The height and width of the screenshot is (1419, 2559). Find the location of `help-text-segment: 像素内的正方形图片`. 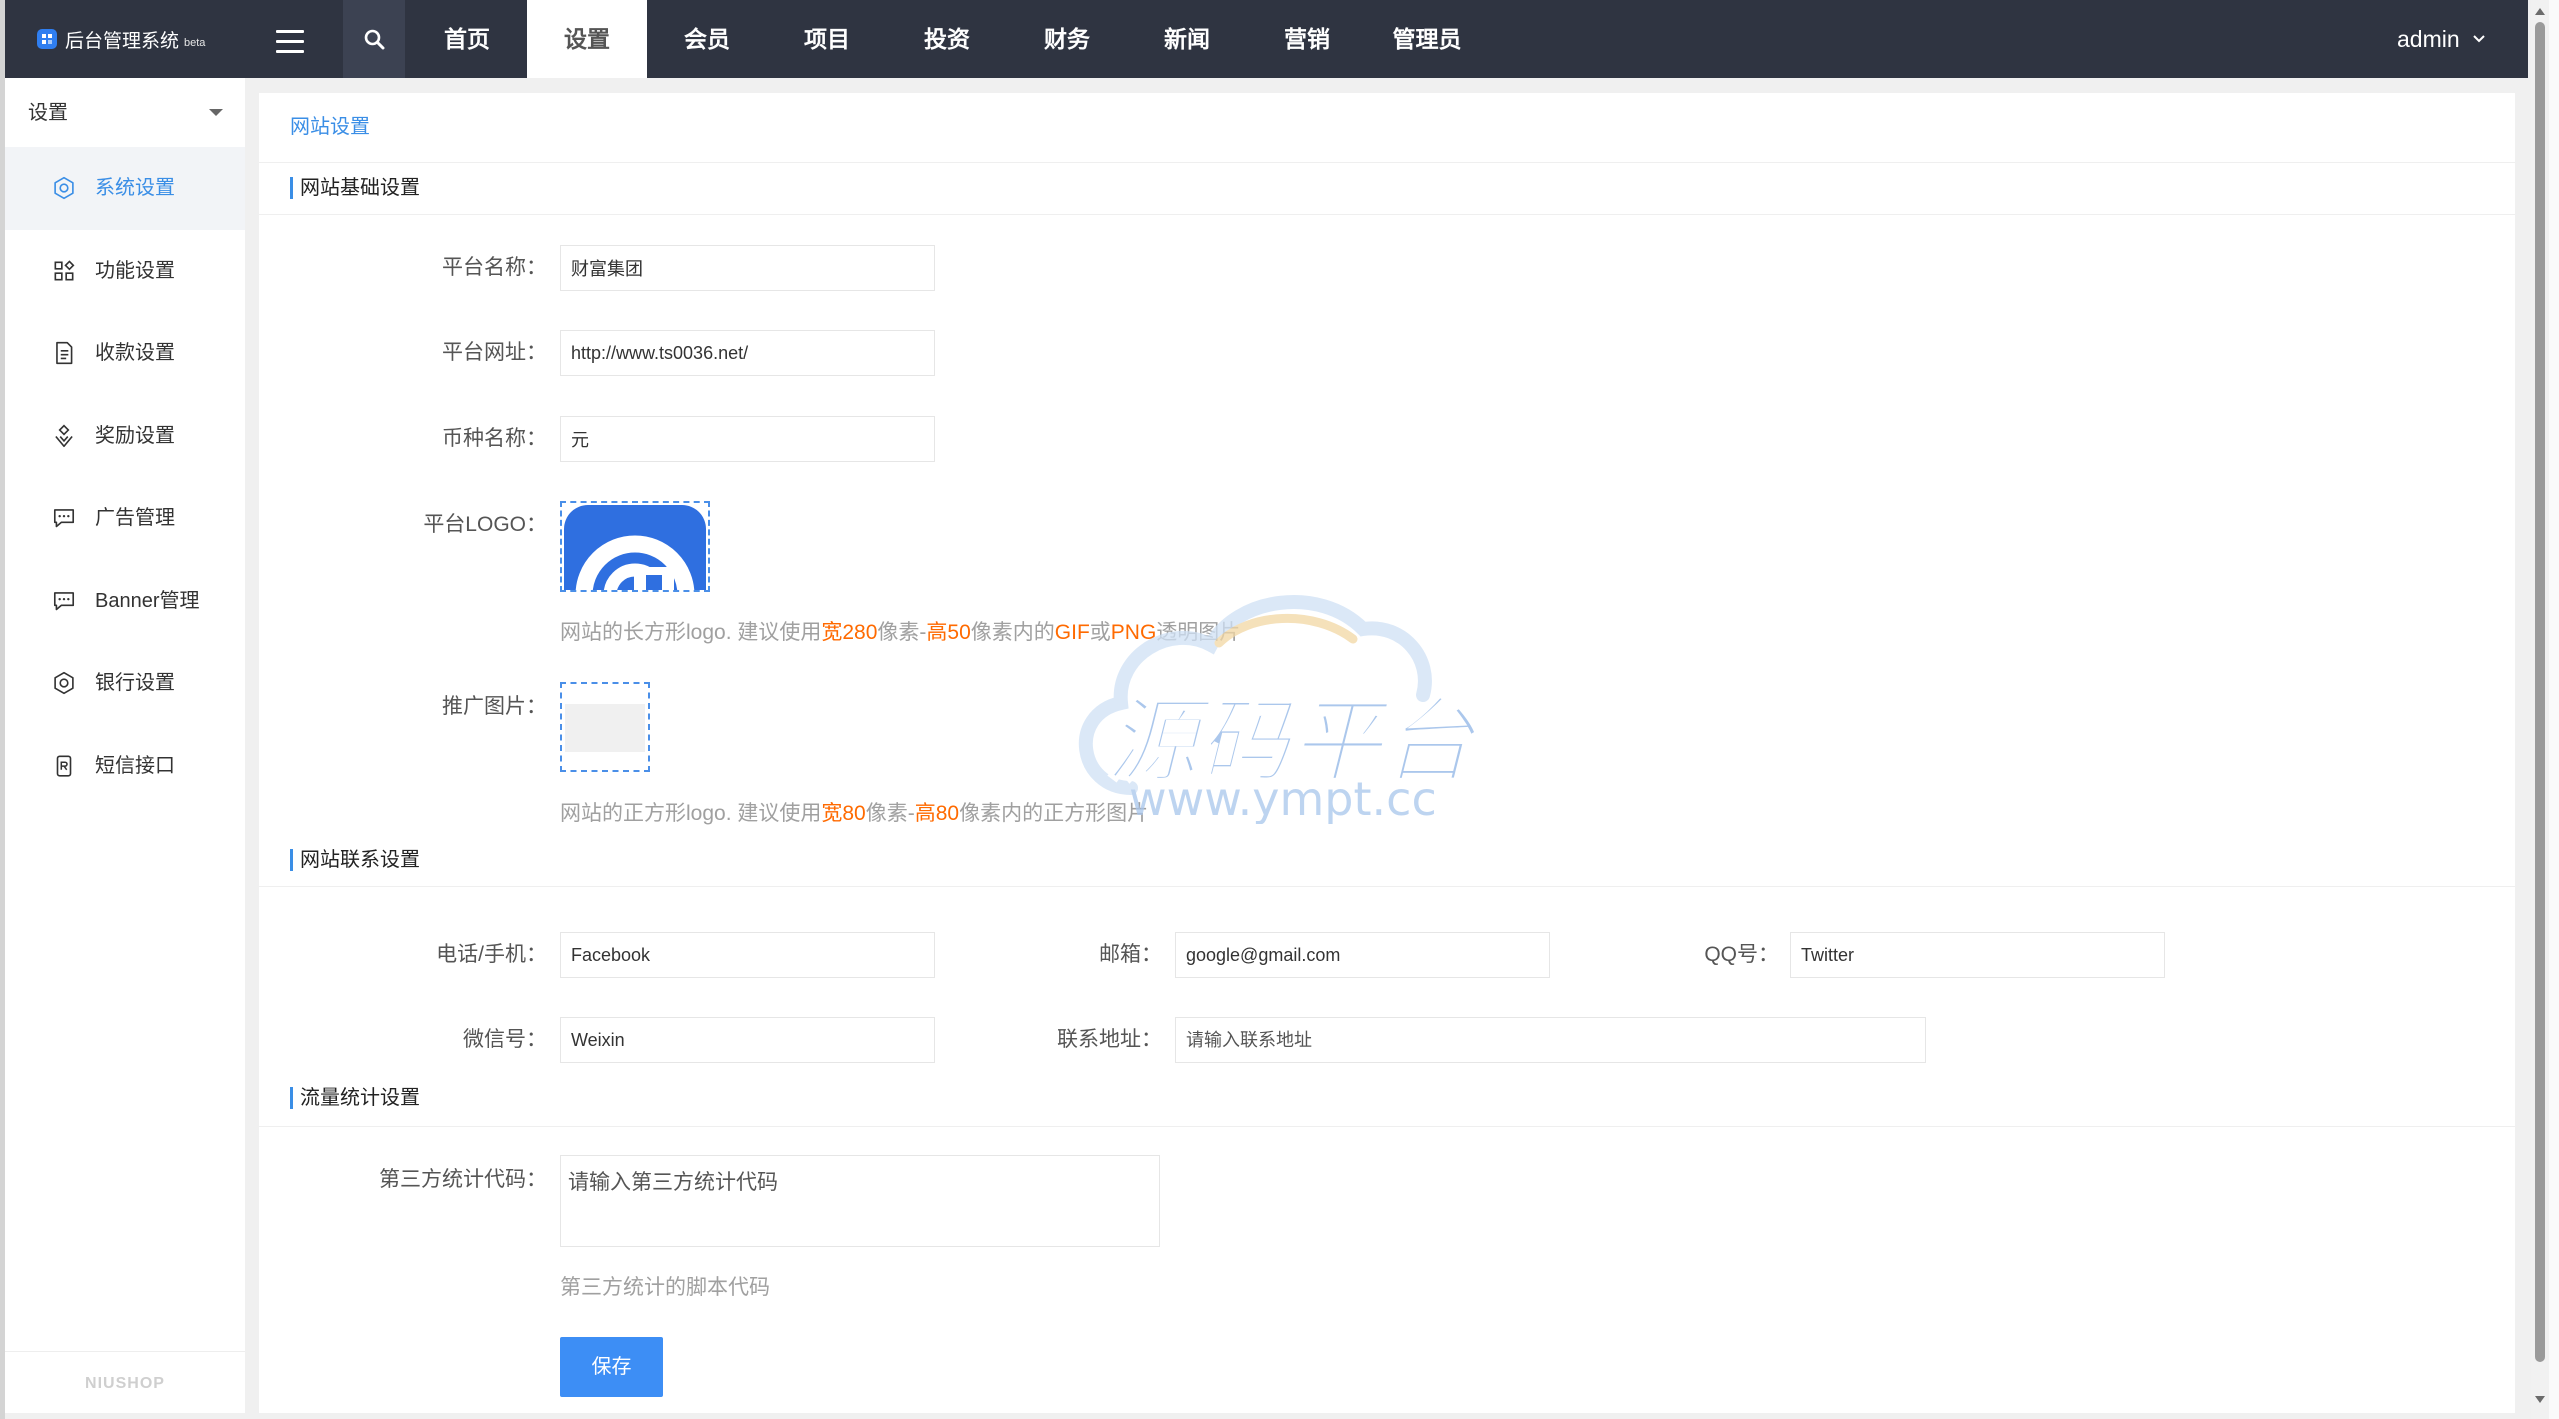

help-text-segment: 像素内的正方形图片 is located at coordinates (1054, 813).